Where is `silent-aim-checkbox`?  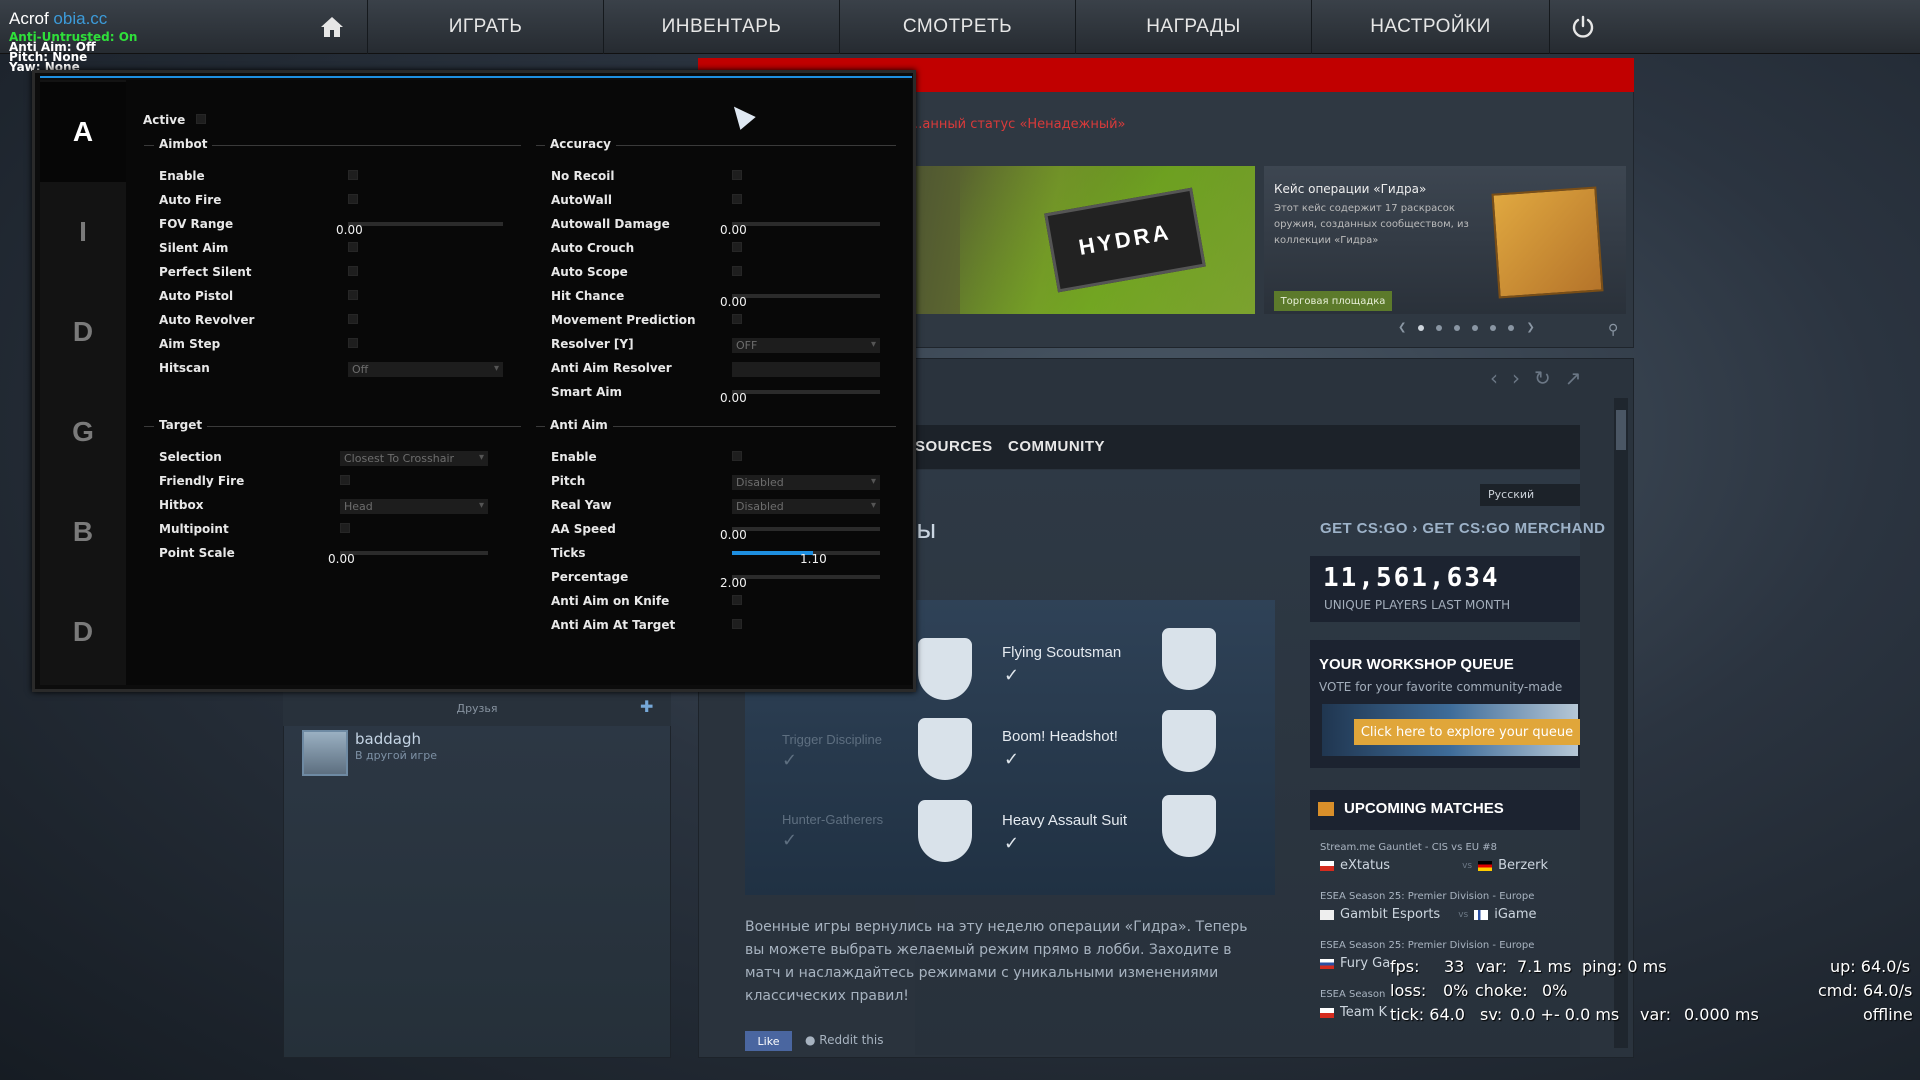
silent-aim-checkbox is located at coordinates (353, 247).